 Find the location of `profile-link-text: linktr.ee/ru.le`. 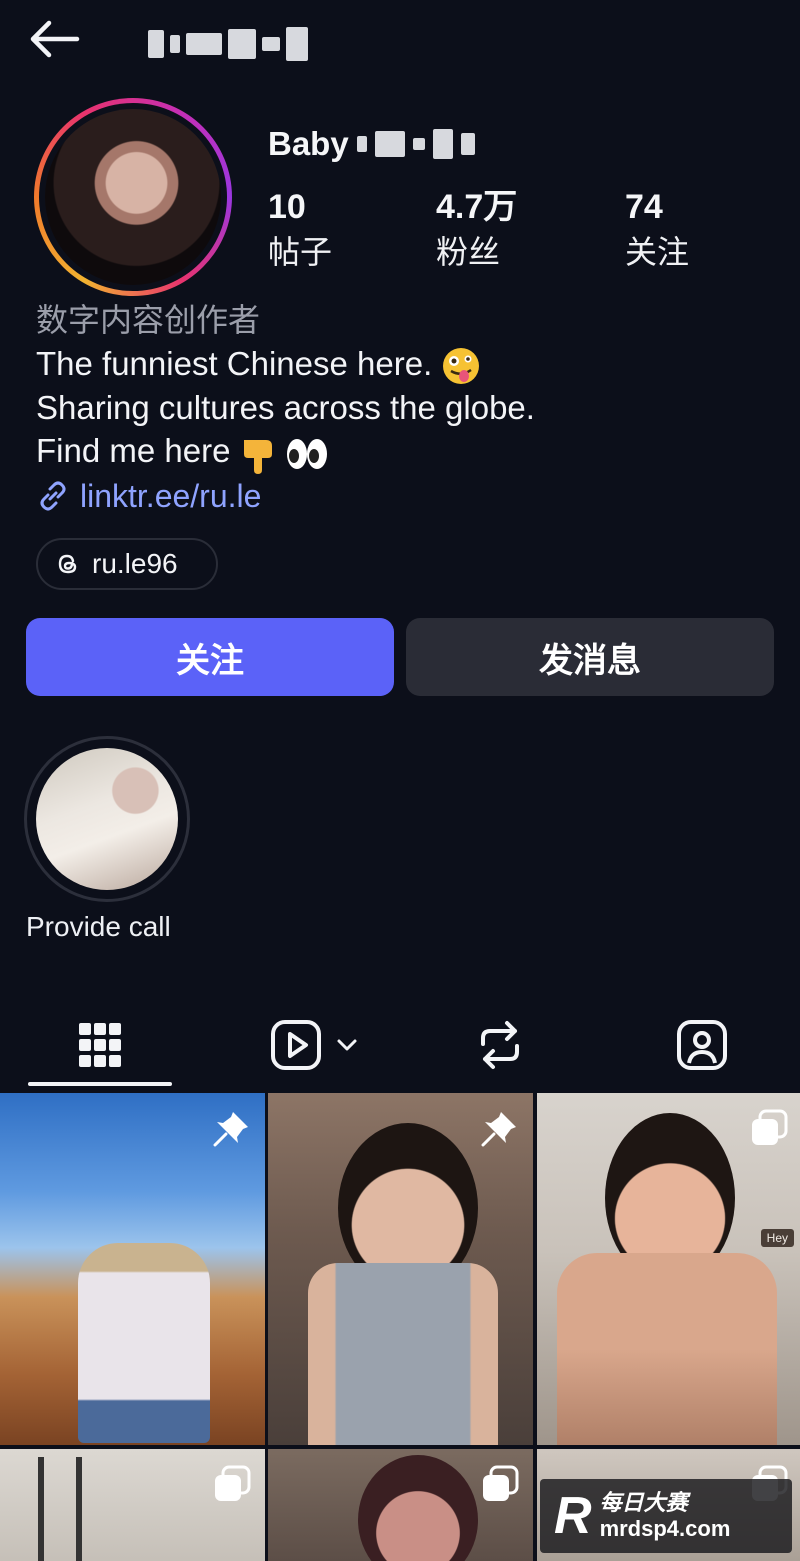

profile-link-text: linktr.ee/ru.le is located at coordinates (171, 495).